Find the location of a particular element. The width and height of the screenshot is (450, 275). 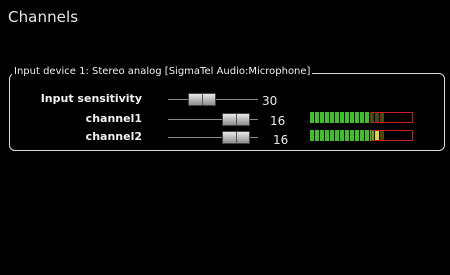

window-title: Channels is located at coordinates (43, 17).